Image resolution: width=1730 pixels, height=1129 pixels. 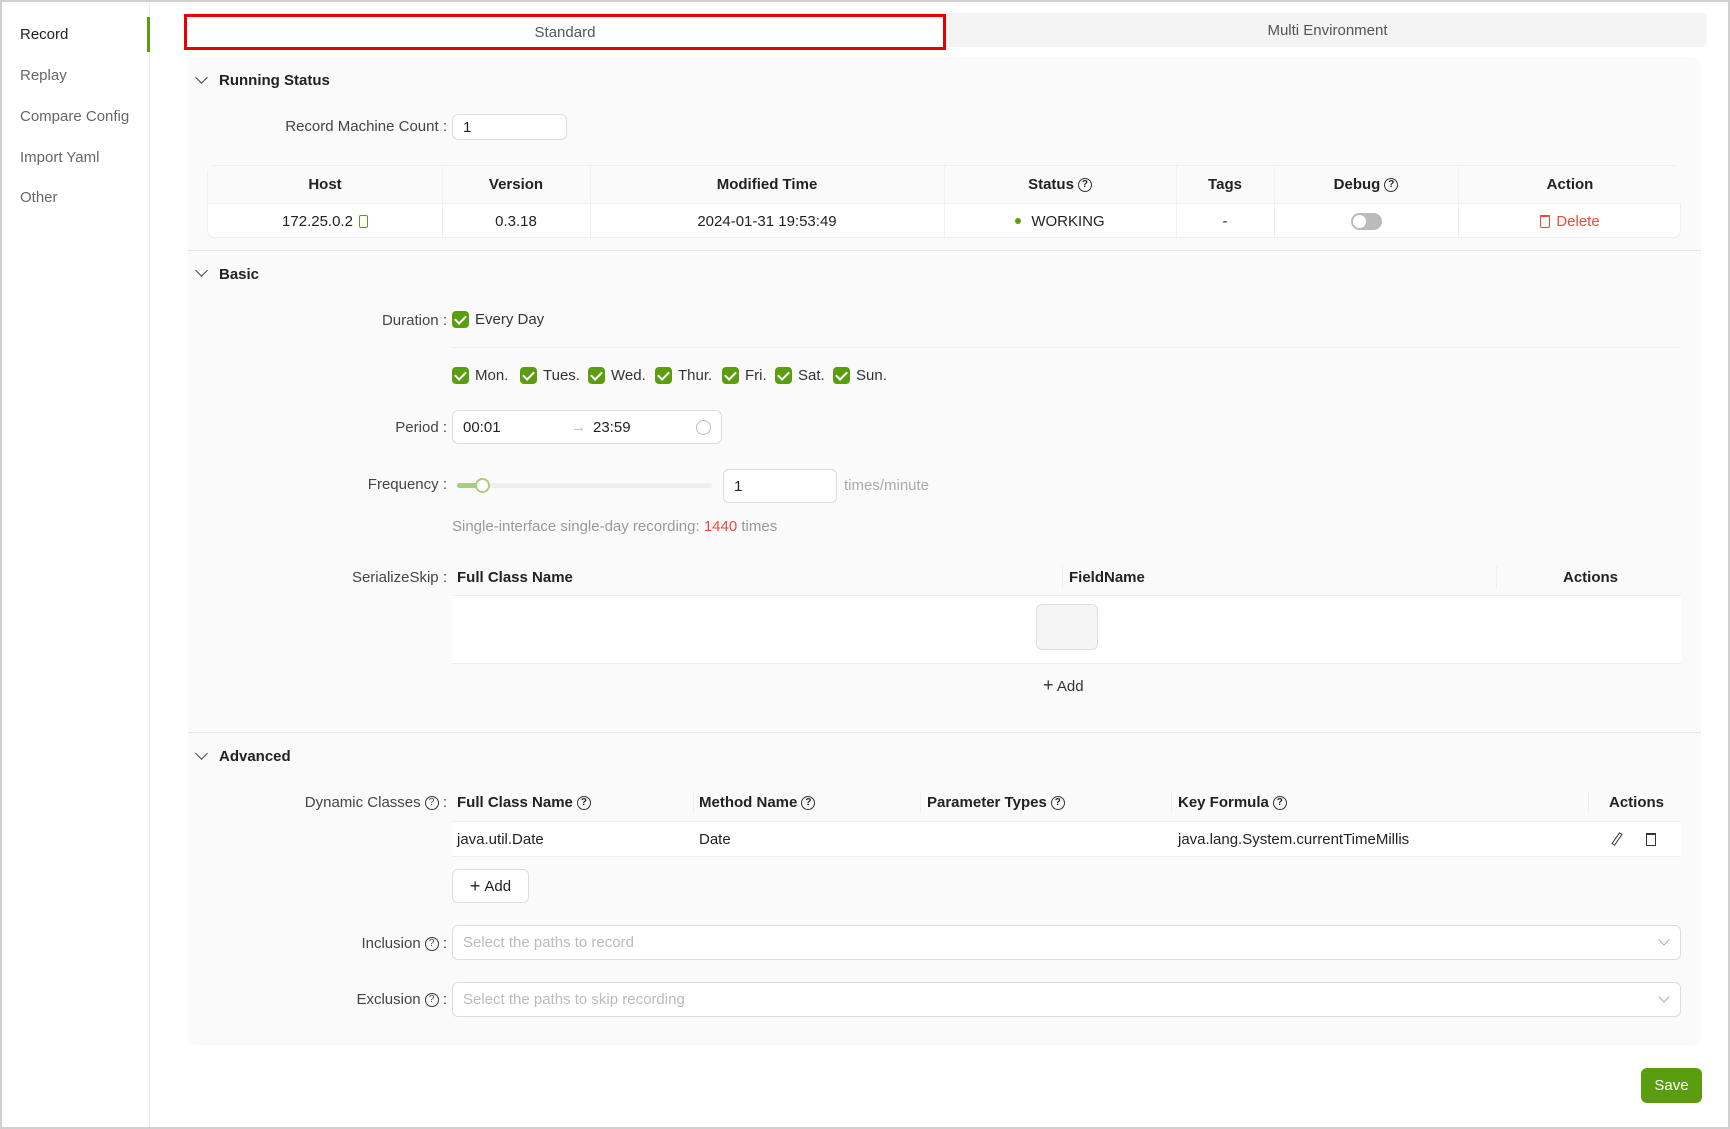 What do you see at coordinates (550, 375) in the screenshot?
I see `day-checkbox-tue: Tues.` at bounding box center [550, 375].